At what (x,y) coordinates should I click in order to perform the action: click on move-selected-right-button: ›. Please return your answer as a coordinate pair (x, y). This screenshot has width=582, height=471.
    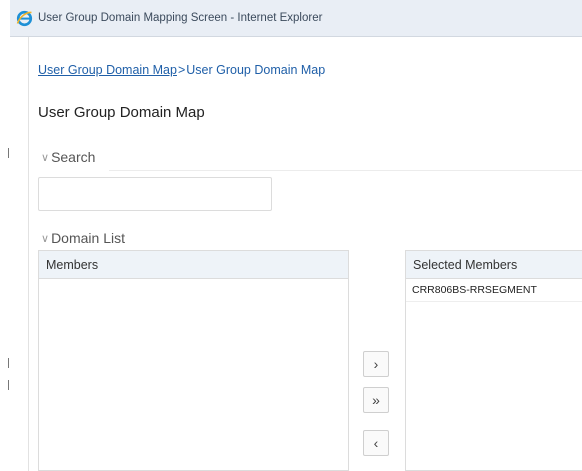
    Looking at the image, I should click on (376, 364).